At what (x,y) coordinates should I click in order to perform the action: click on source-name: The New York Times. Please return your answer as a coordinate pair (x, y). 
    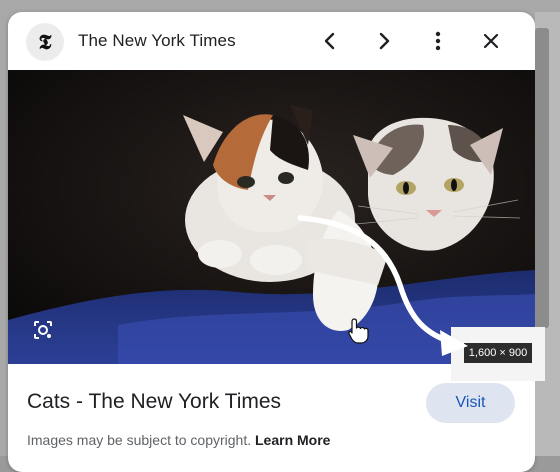
    Looking at the image, I should click on (157, 41).